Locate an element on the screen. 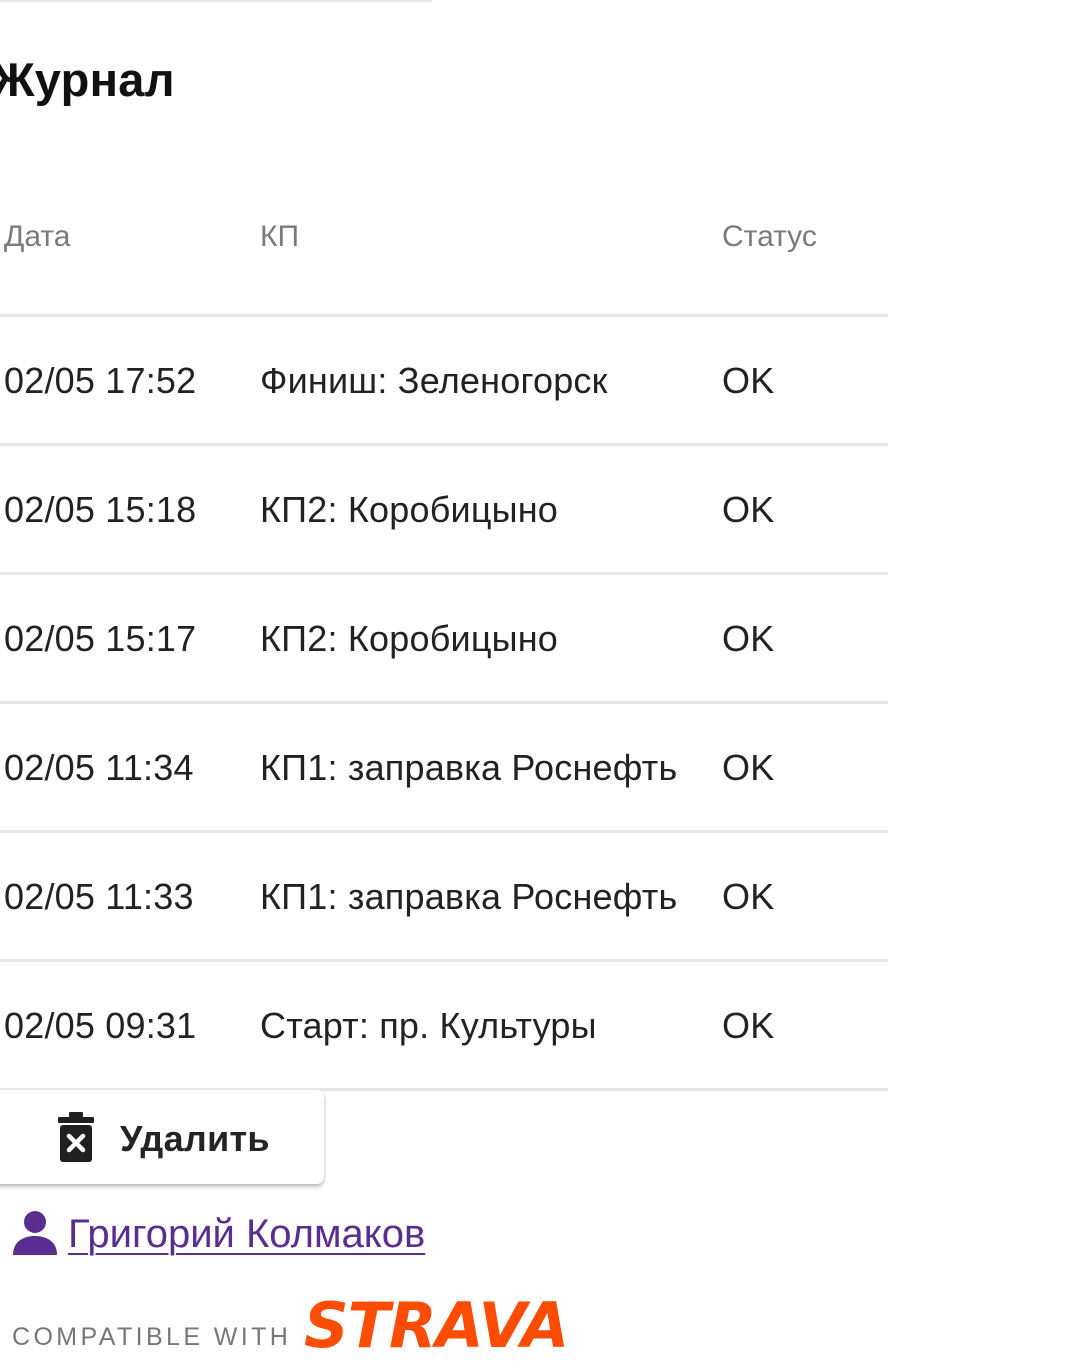 The width and height of the screenshot is (1080, 1365). table-row: 02/05 15:18 КП2: Коробицыно OK is located at coordinates (444, 510).